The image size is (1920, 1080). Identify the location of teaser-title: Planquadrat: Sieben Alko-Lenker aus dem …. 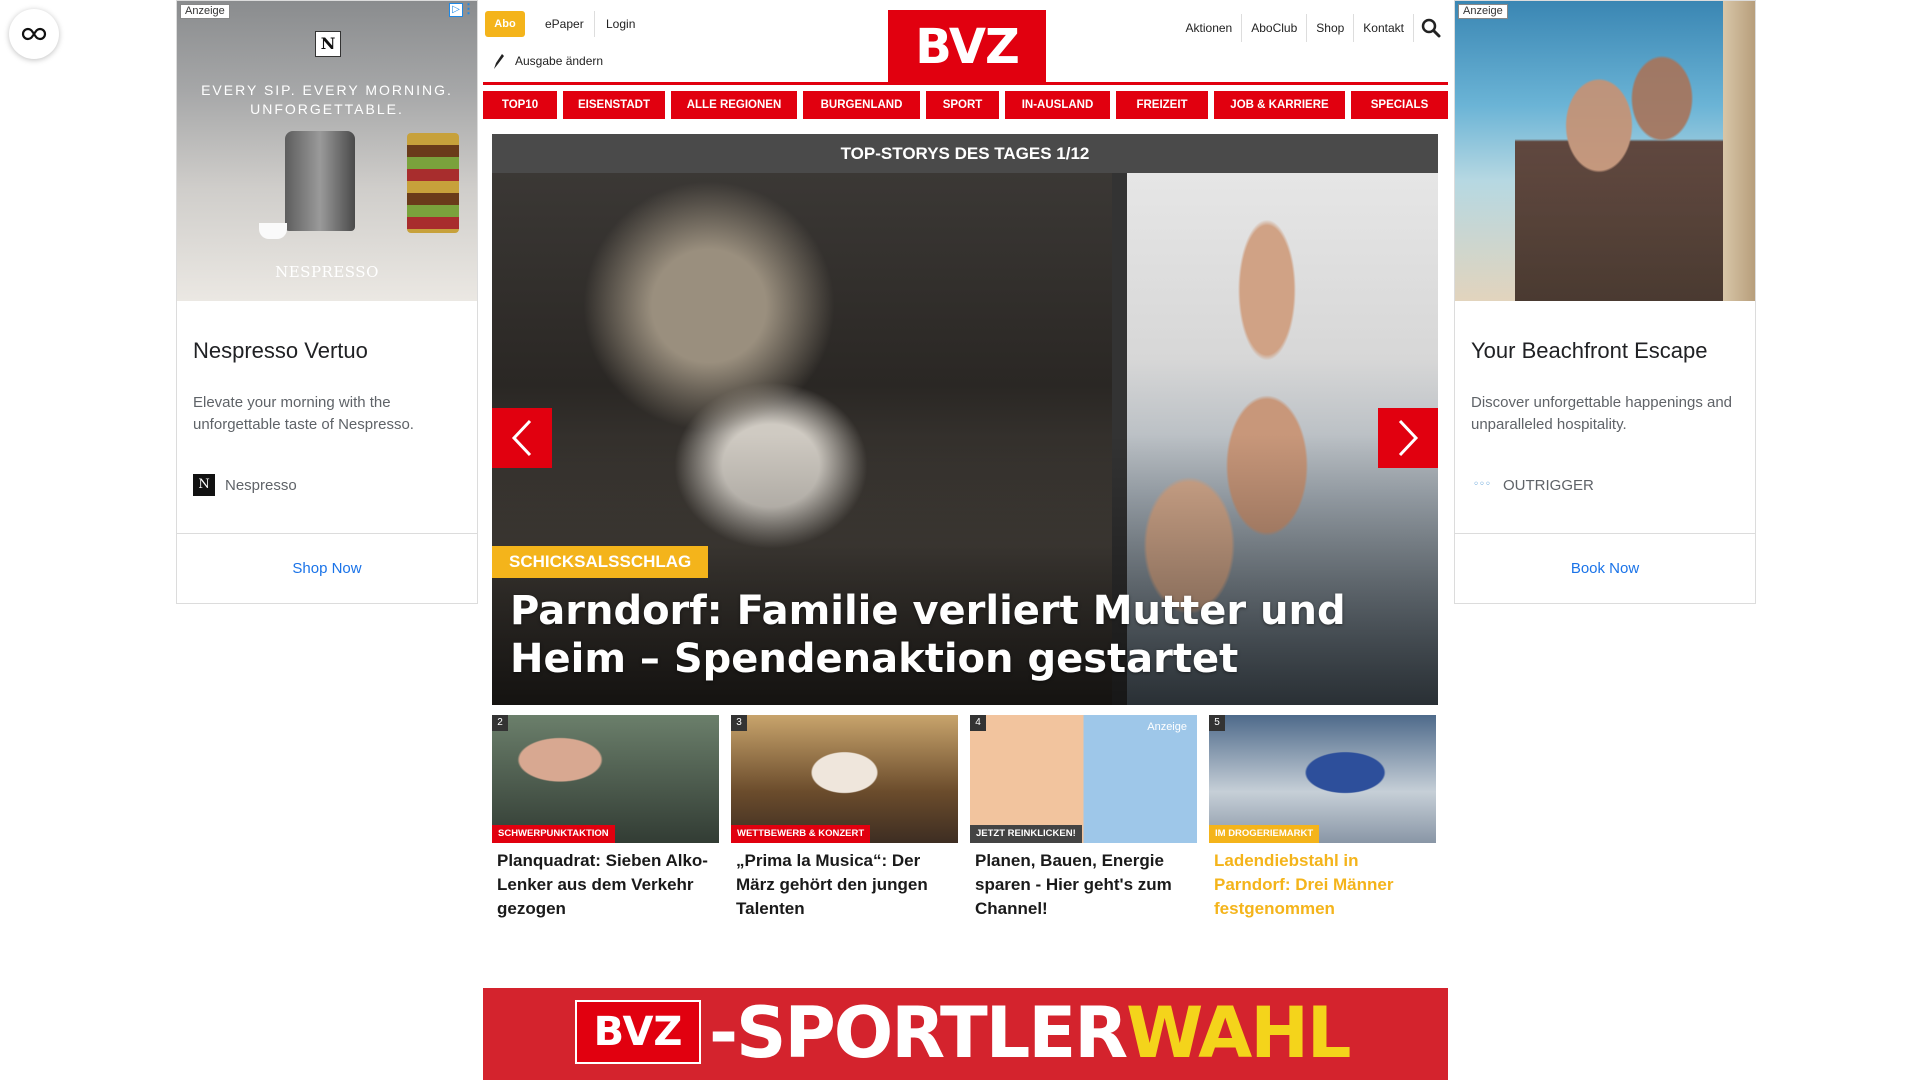
(605, 885).